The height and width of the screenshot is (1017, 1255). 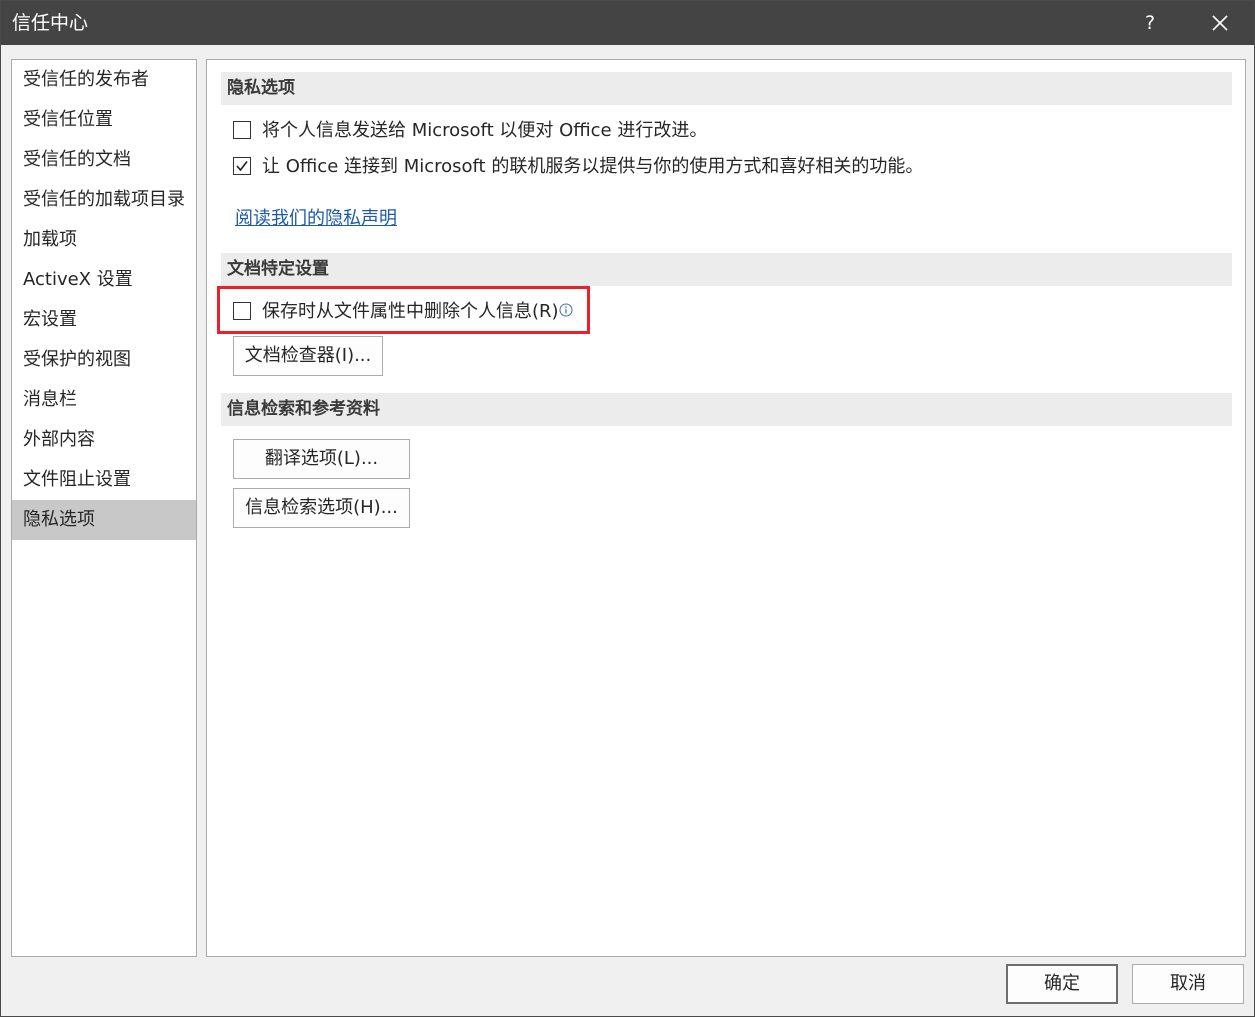 I want to click on ok-button: 确定, so click(x=1062, y=984).